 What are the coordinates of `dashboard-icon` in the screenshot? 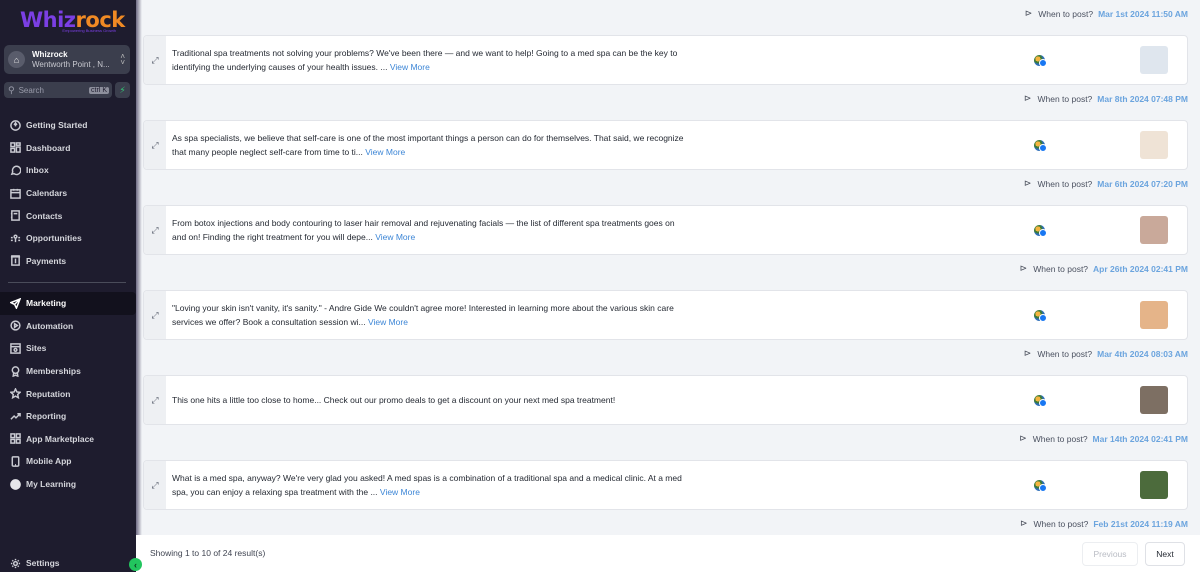 It's located at (15, 148).